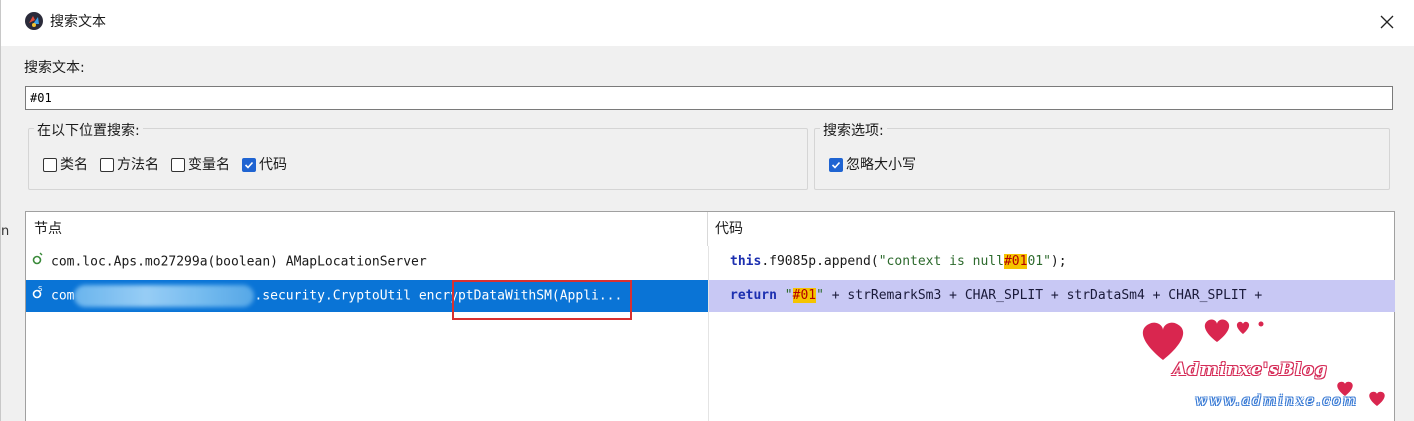  Describe the element at coordinates (853, 131) in the screenshot. I see `search-options-title: 搜索选项:` at that location.